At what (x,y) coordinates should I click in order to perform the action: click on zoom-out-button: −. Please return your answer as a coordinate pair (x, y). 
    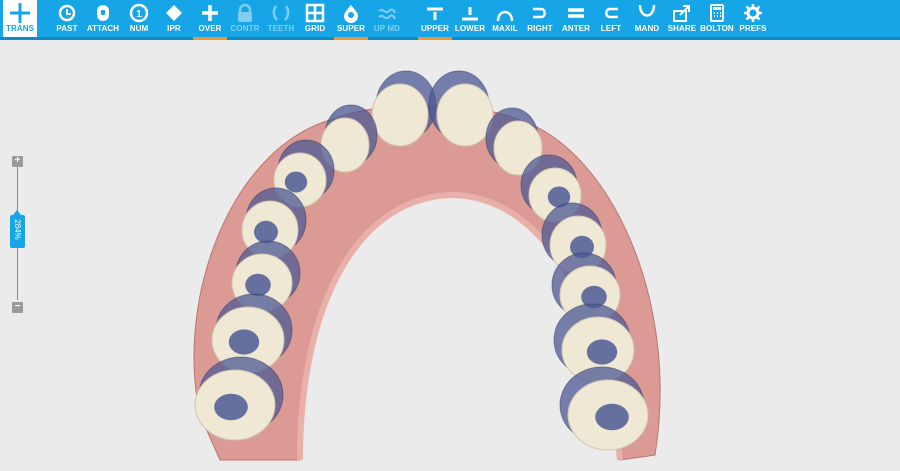
    Looking at the image, I should click on (17, 307).